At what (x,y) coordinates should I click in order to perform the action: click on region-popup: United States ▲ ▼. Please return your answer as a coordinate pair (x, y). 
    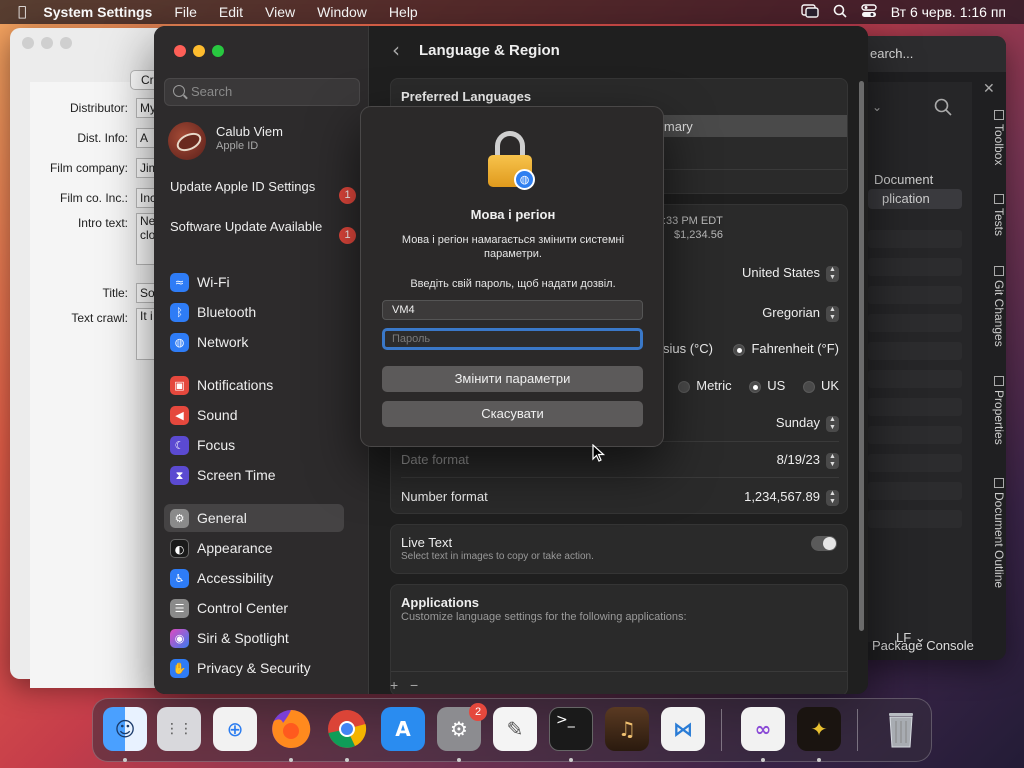
    Looking at the image, I should click on (790, 273).